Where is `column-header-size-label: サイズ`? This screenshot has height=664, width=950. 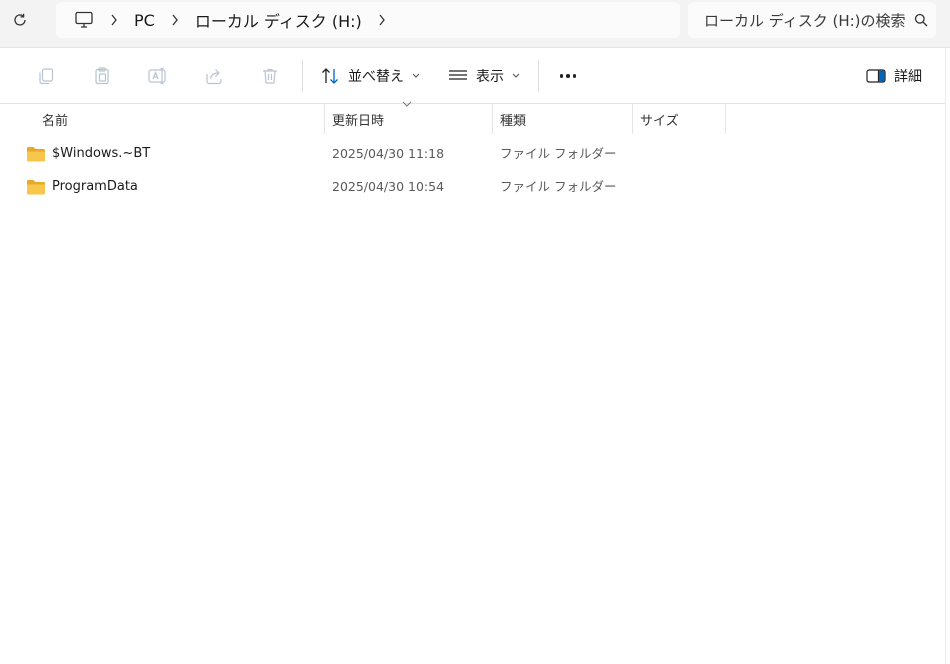 column-header-size-label: サイズ is located at coordinates (659, 121).